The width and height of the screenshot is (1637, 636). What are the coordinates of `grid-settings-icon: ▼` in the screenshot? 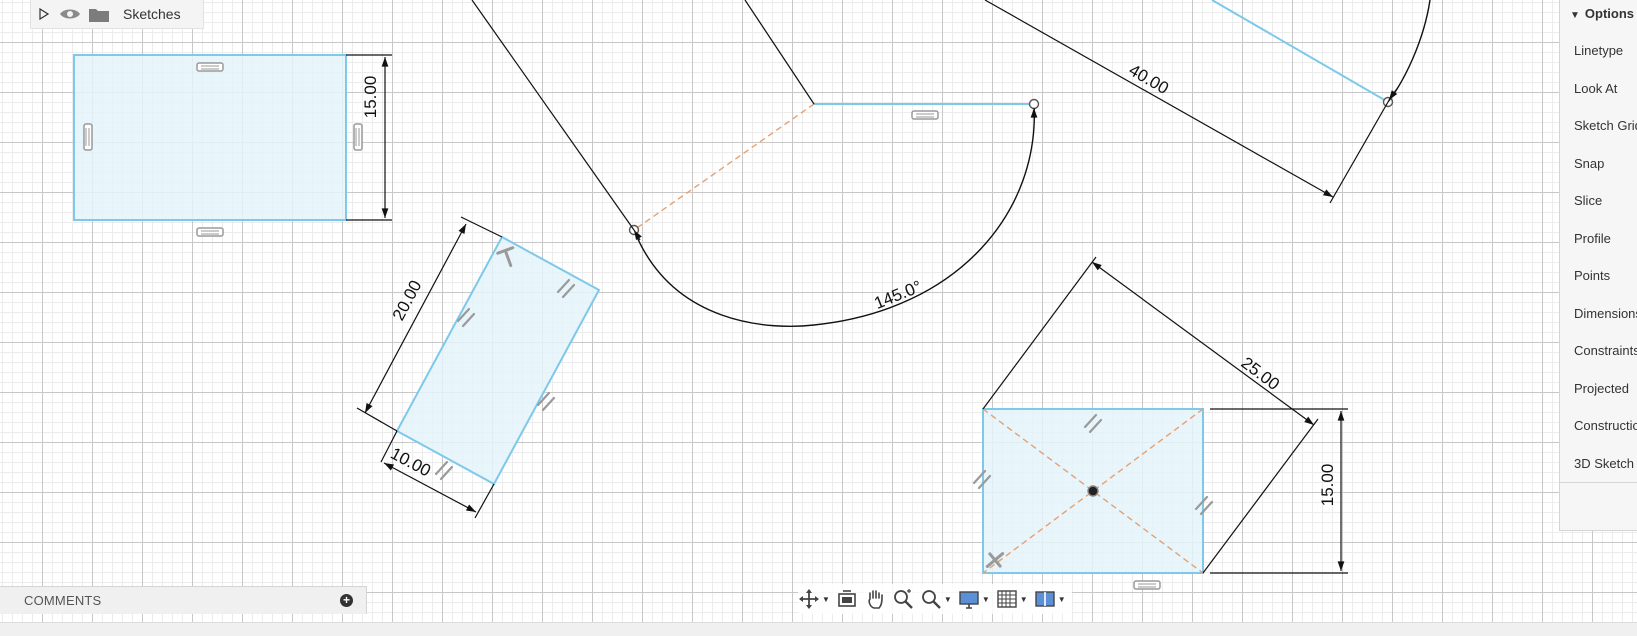 It's located at (1012, 599).